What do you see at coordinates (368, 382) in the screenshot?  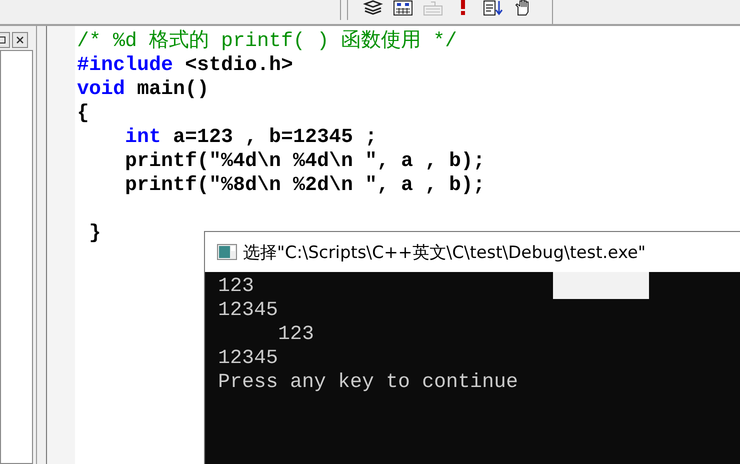 I see `console-output: Press any key to continue` at bounding box center [368, 382].